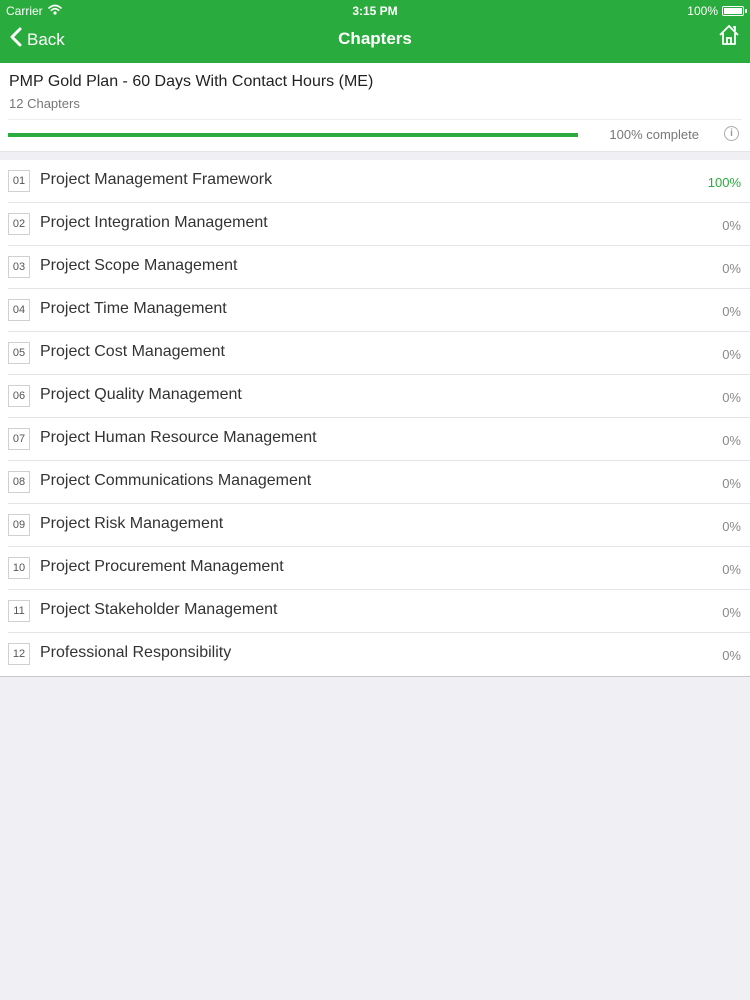 This screenshot has height=1000, width=750. I want to click on chapter-number: 02, so click(19, 224).